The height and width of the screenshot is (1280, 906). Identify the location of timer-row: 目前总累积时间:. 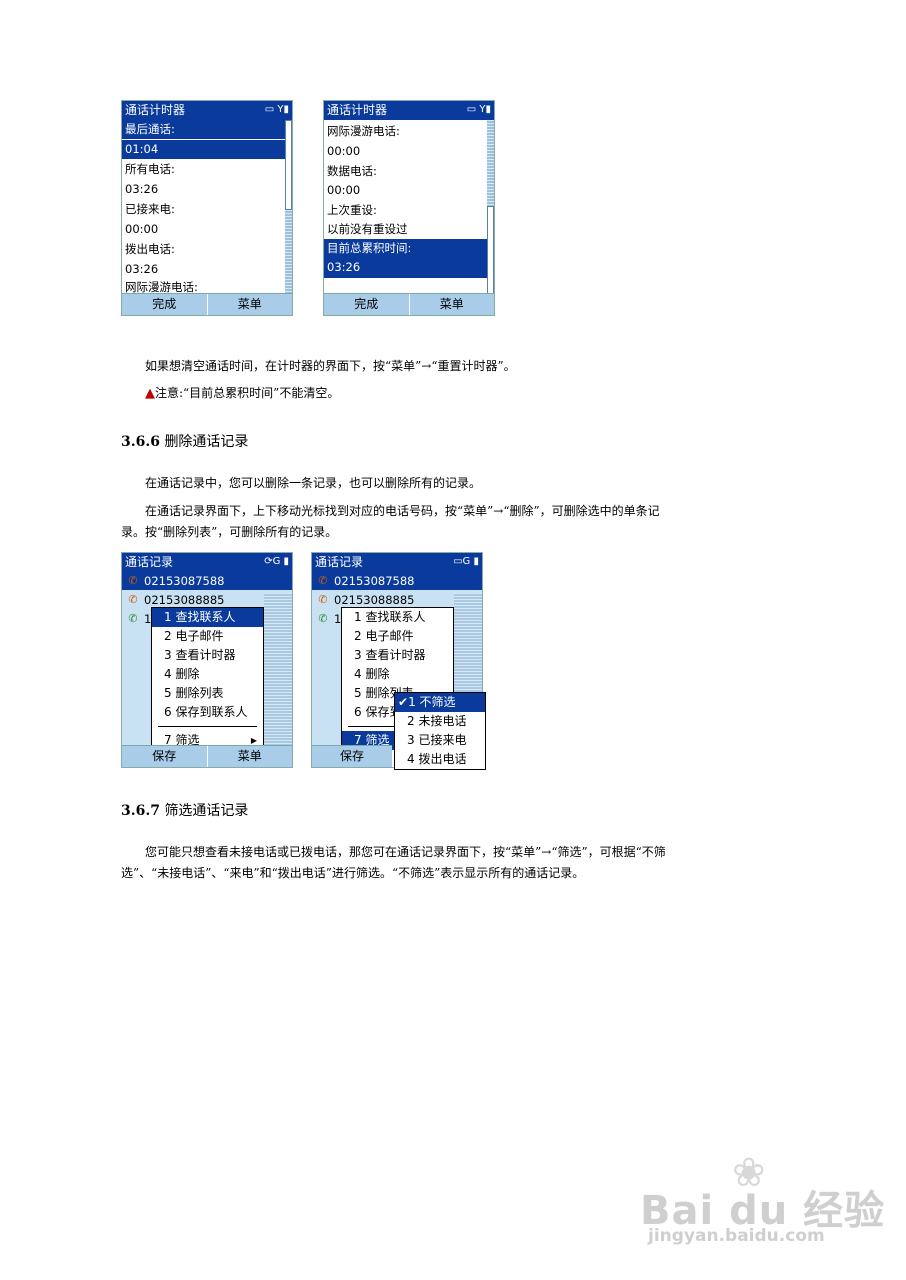
(405, 248).